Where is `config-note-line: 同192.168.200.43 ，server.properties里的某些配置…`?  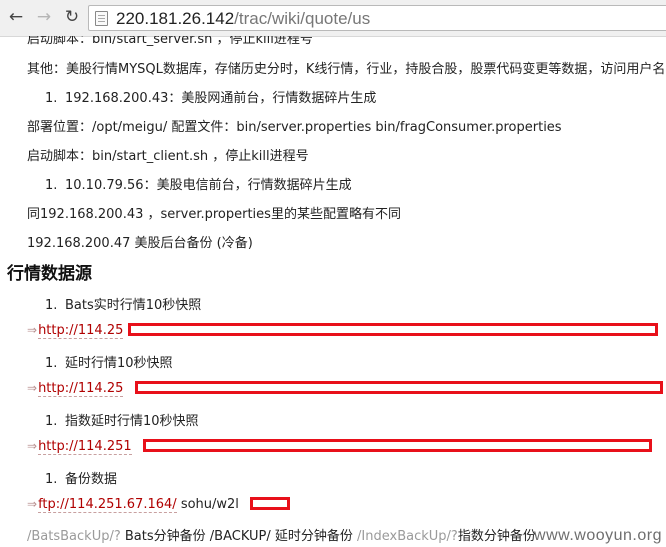 config-note-line: 同192.168.200.43 ，server.properties里的某些配置… is located at coordinates (214, 214).